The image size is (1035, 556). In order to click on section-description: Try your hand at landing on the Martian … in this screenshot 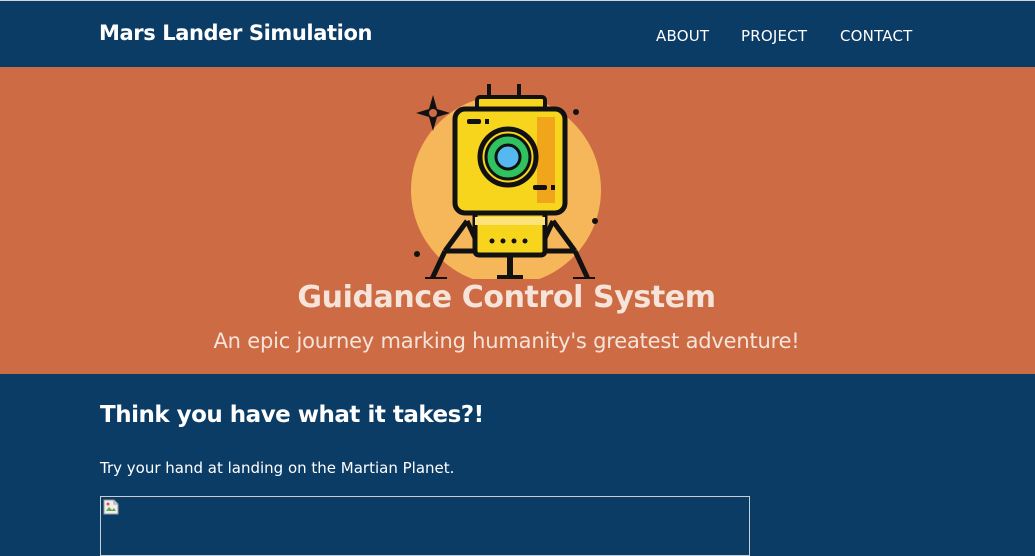, I will do `click(277, 468)`.